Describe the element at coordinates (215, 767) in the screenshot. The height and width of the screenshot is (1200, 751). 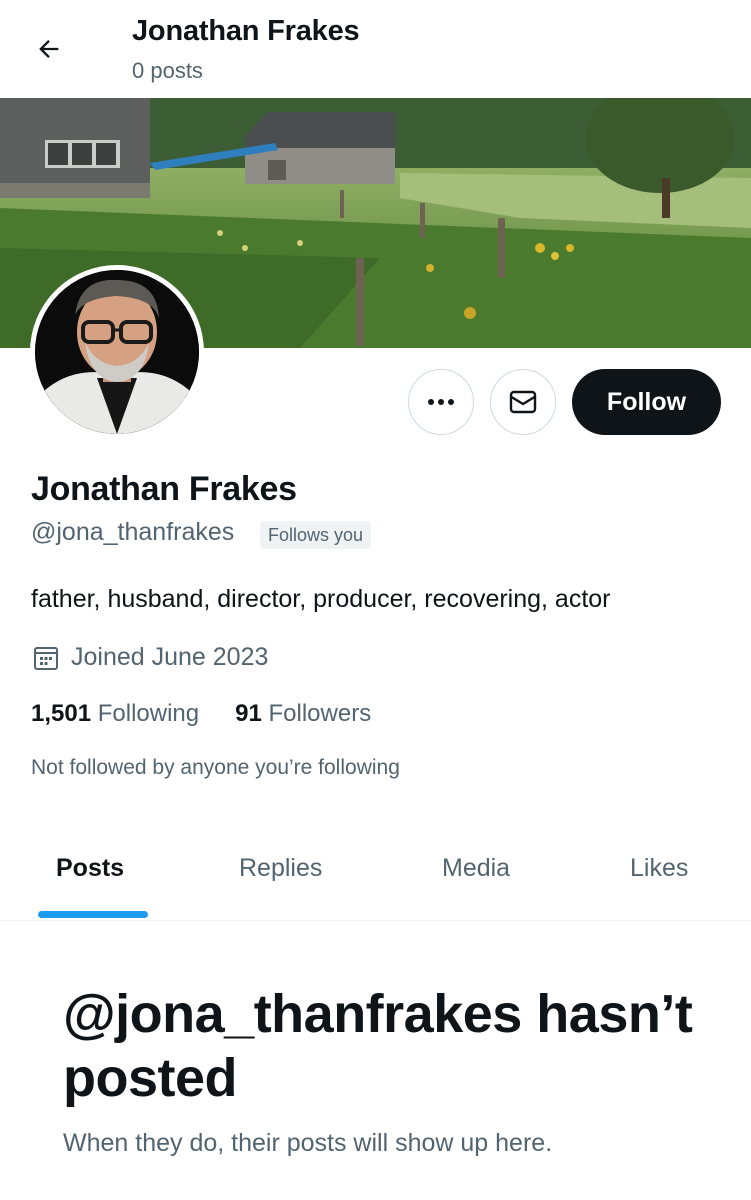
I see `not-followed-note: Not followed by anyone you’re following` at that location.